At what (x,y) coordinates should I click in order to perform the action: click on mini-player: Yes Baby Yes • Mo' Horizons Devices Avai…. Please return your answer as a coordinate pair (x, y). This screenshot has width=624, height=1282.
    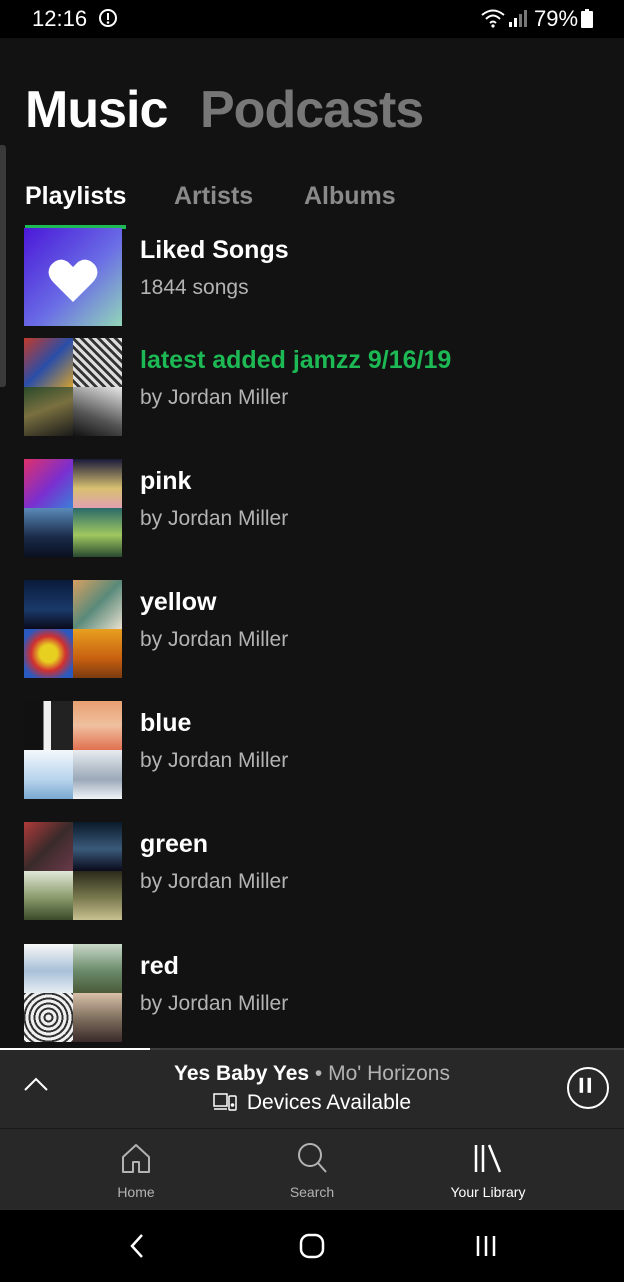
    Looking at the image, I should click on (312, 1088).